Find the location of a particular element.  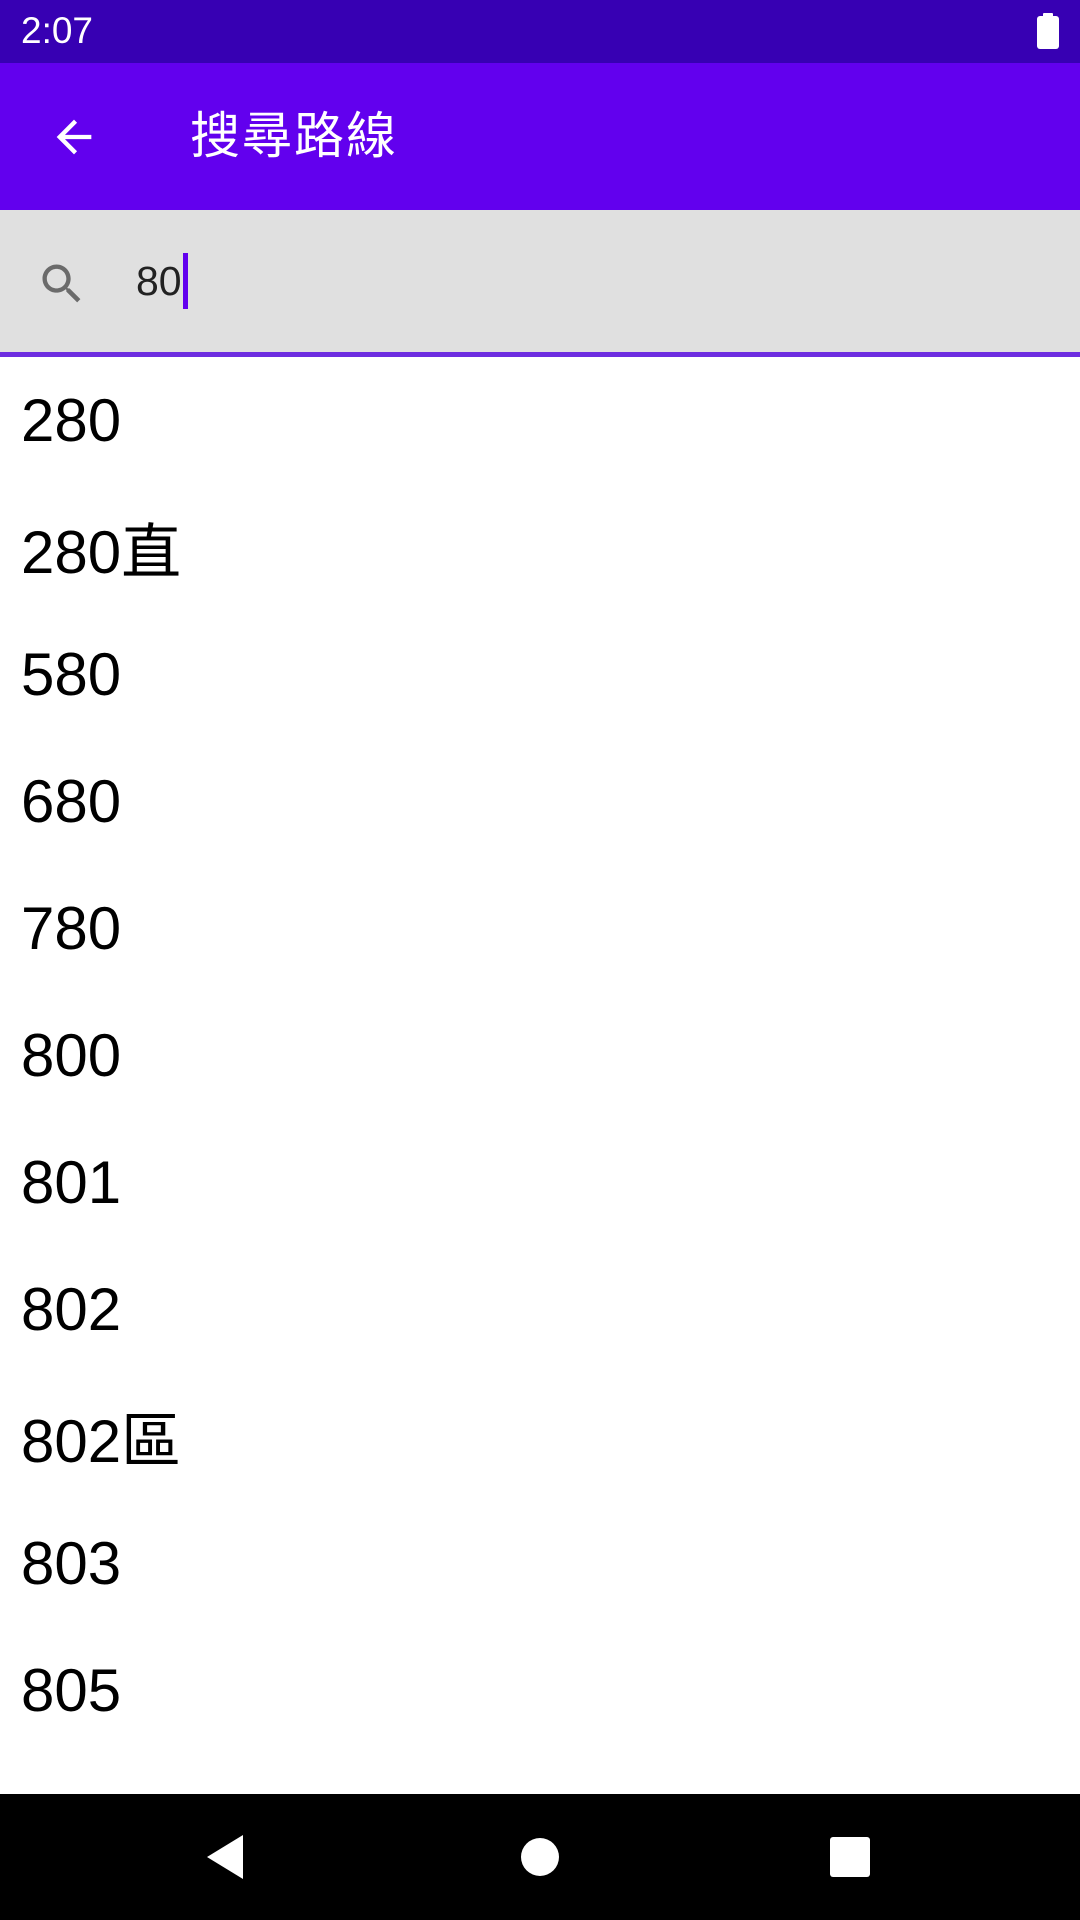

status-bar: 2:07 is located at coordinates (540, 31).